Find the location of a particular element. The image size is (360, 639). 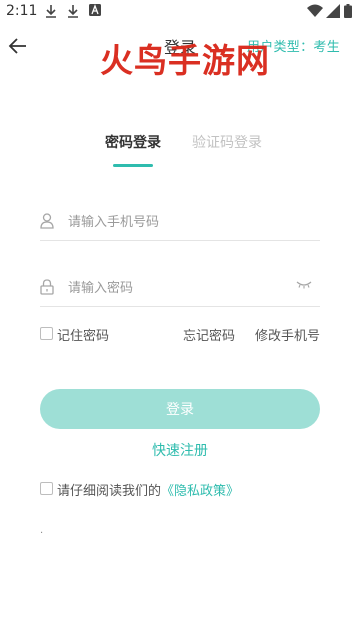

remember-checkbox is located at coordinates (46, 333).